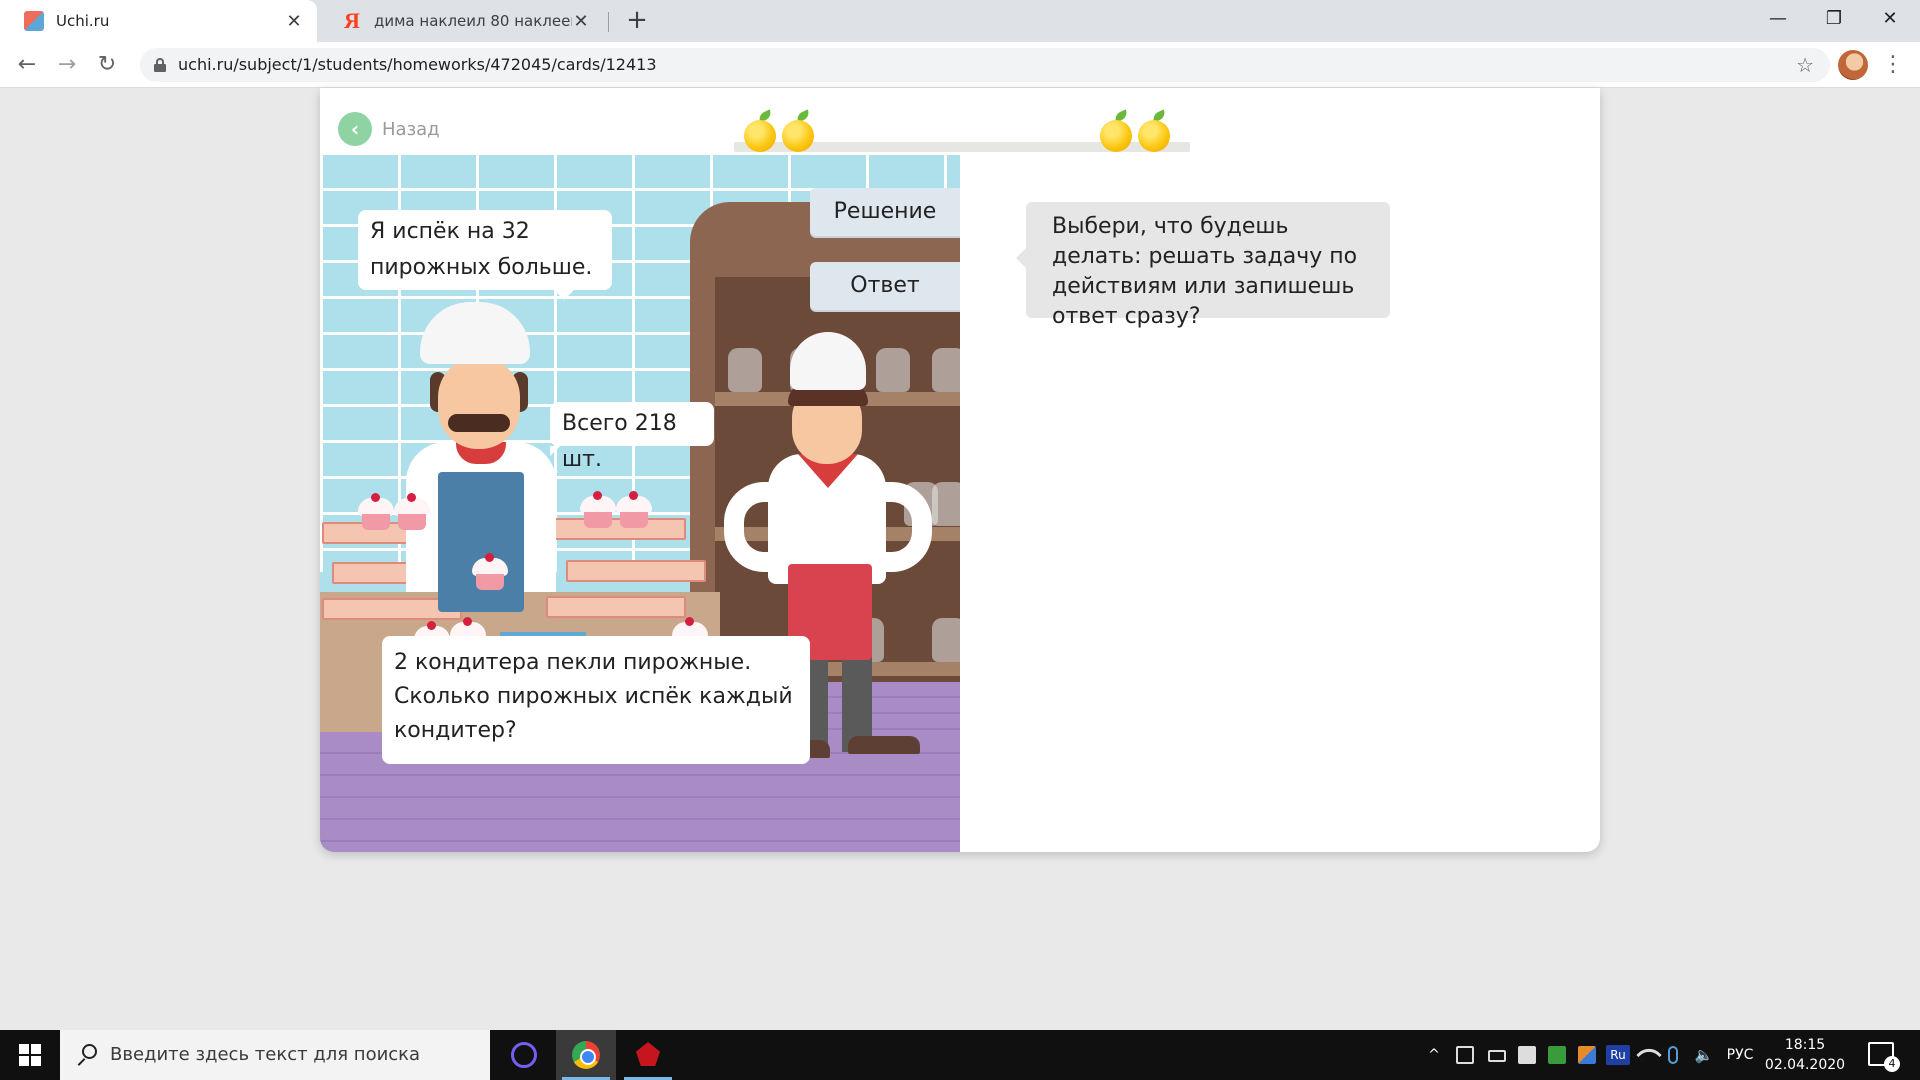  I want to click on forward-nav-button: →, so click(67, 65).